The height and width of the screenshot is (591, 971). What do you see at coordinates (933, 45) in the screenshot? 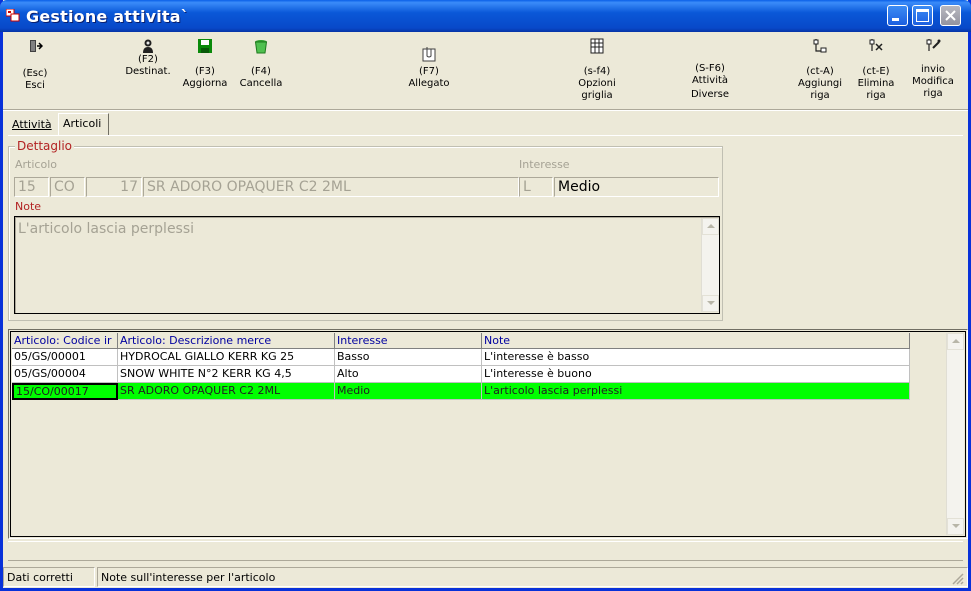
I see `edit-row-icon` at bounding box center [933, 45].